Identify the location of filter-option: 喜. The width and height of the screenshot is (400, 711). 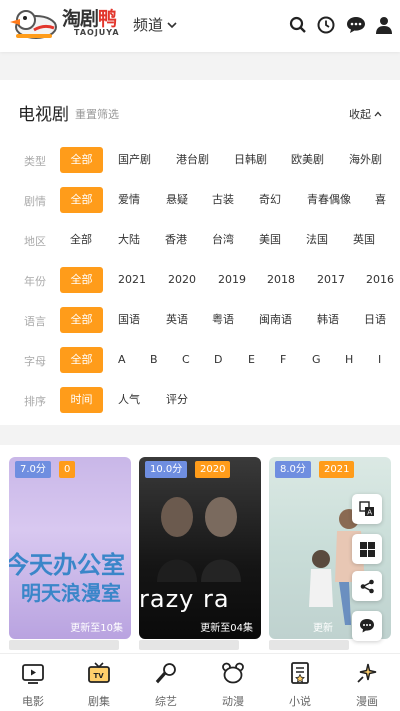
(380, 200).